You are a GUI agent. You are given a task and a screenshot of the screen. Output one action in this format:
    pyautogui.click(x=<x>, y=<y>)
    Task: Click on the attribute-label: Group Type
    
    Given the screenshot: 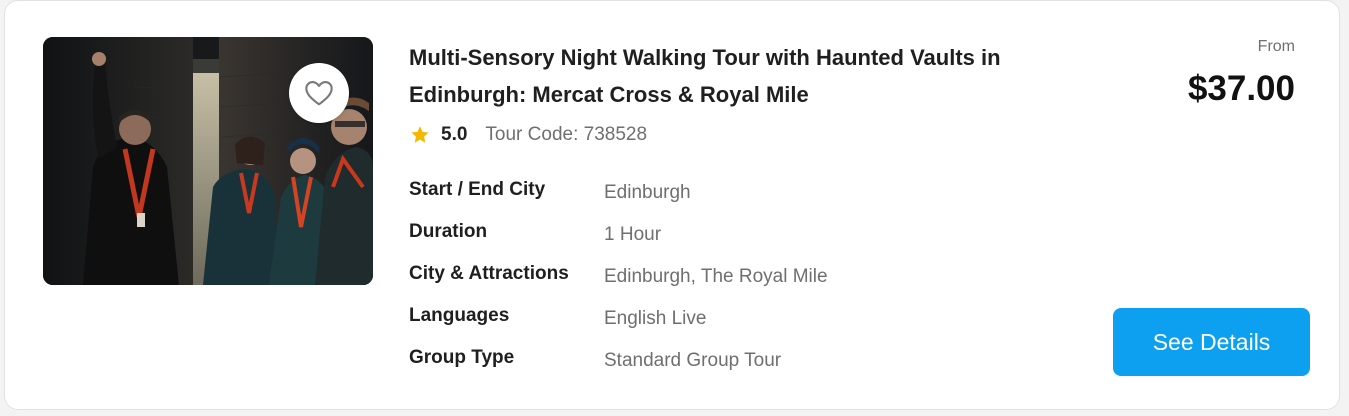 What is the action you would take?
    pyautogui.click(x=462, y=357)
    